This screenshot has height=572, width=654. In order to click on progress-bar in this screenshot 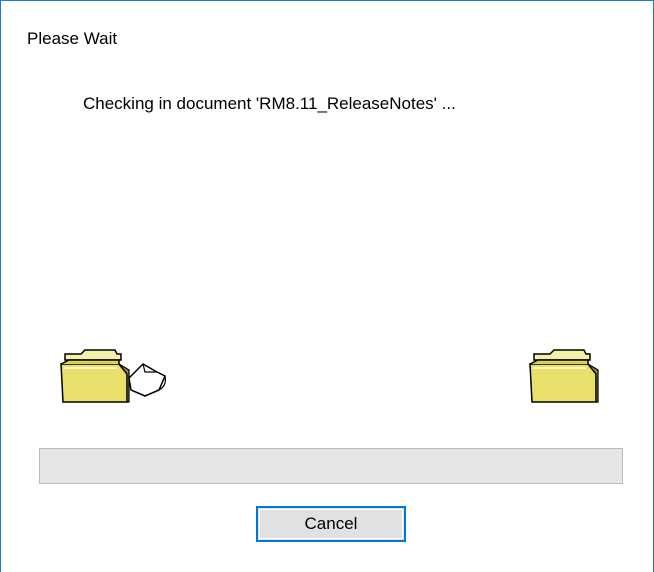, I will do `click(331, 466)`.